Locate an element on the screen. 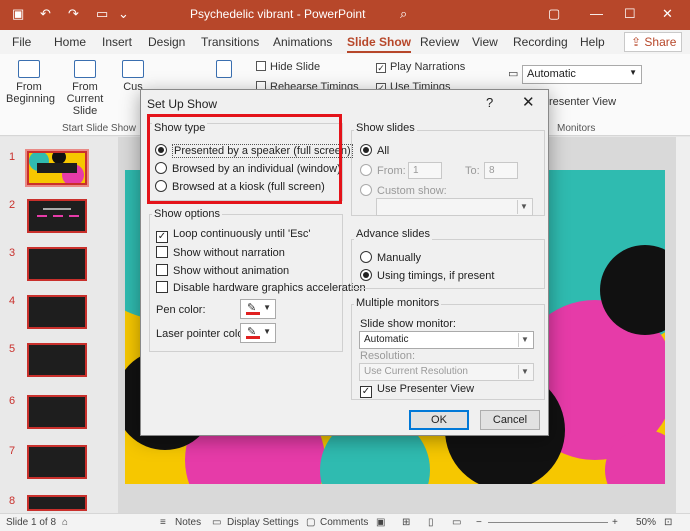 The height and width of the screenshot is (531, 690). ok-button: OK is located at coordinates (439, 420).